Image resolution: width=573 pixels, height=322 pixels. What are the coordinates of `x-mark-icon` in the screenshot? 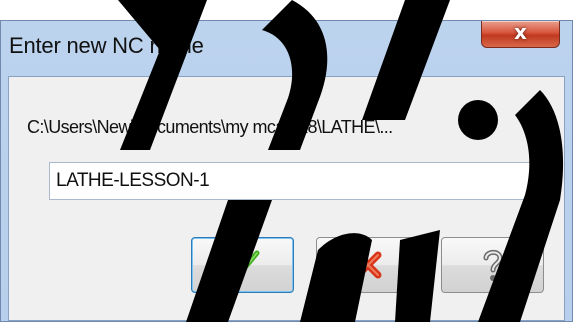 It's located at (367, 265).